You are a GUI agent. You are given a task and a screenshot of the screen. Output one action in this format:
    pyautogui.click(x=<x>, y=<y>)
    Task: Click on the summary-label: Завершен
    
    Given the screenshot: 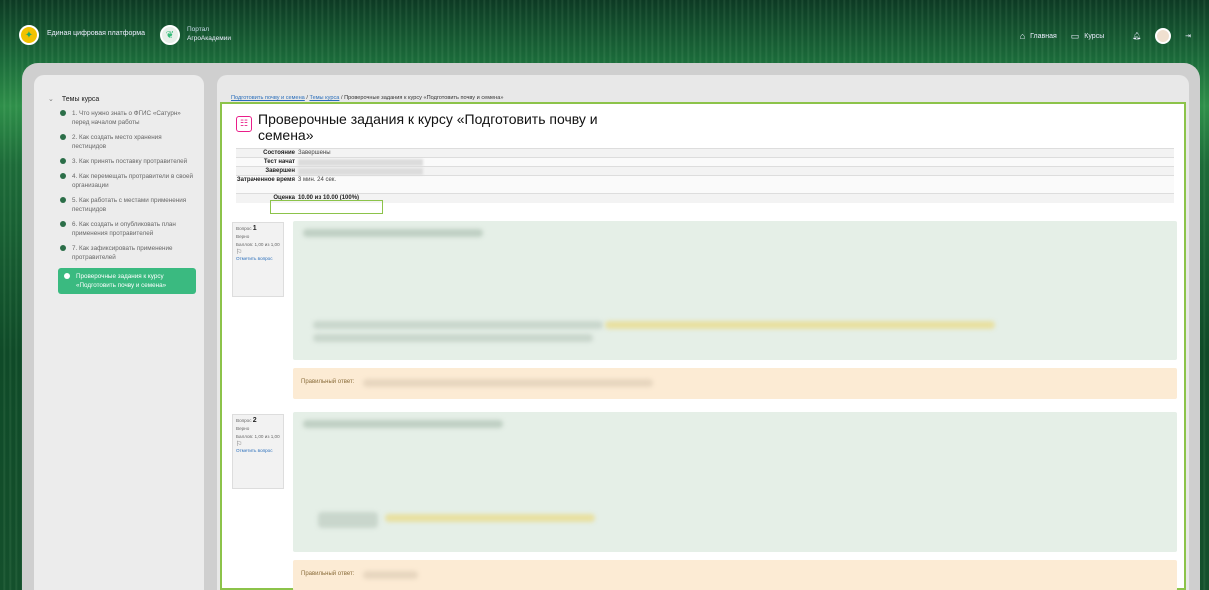 What is the action you would take?
    pyautogui.click(x=280, y=171)
    